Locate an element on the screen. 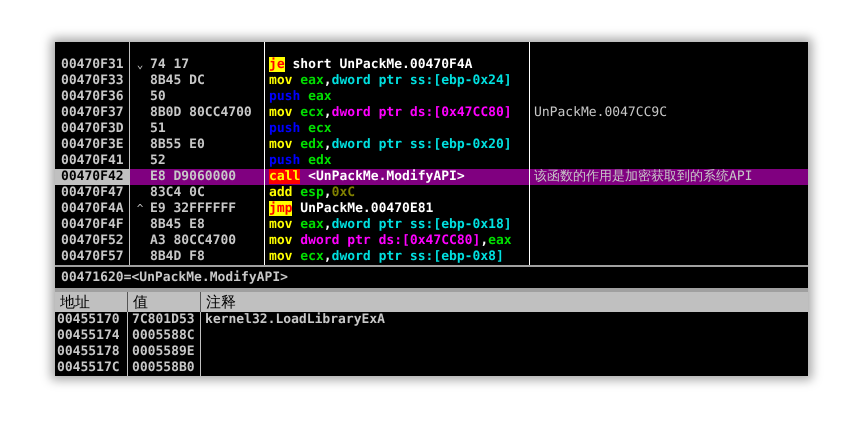 The width and height of the screenshot is (860, 428). hex-cell: 83C4 0C is located at coordinates (177, 193).